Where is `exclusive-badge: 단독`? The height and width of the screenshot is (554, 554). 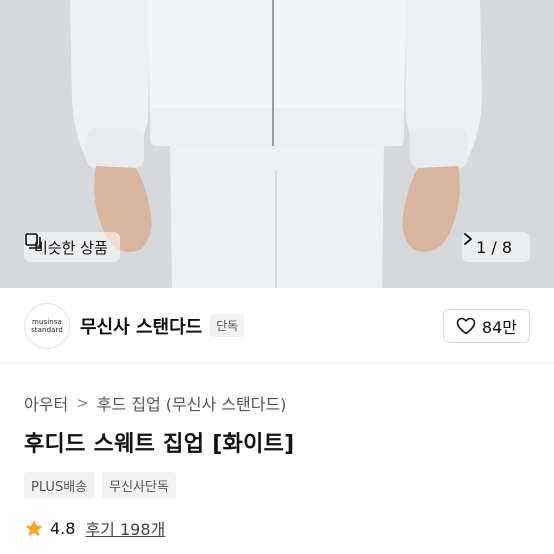
exclusive-badge: 단독 is located at coordinates (227, 325).